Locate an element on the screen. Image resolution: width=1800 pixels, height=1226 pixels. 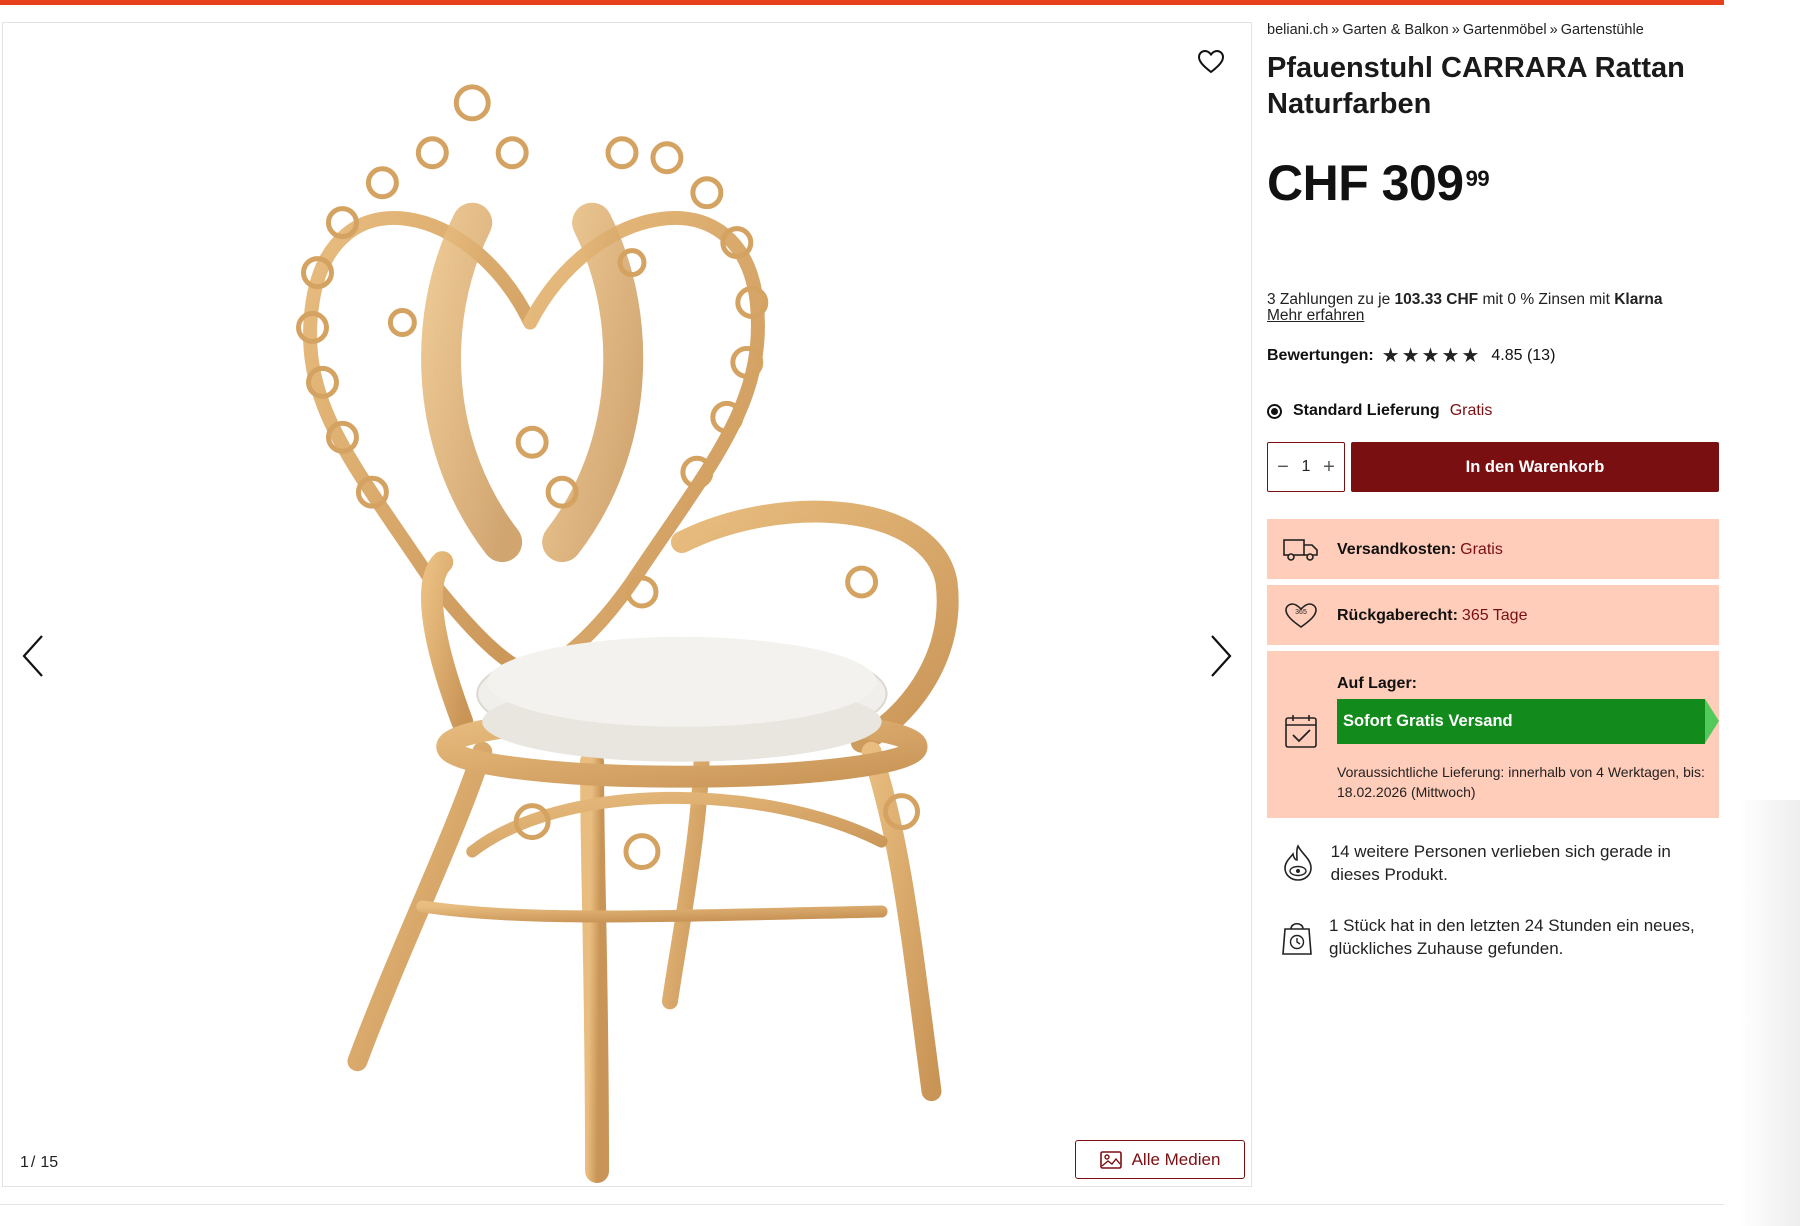
delivery-option-price: Gratis is located at coordinates (1471, 410).